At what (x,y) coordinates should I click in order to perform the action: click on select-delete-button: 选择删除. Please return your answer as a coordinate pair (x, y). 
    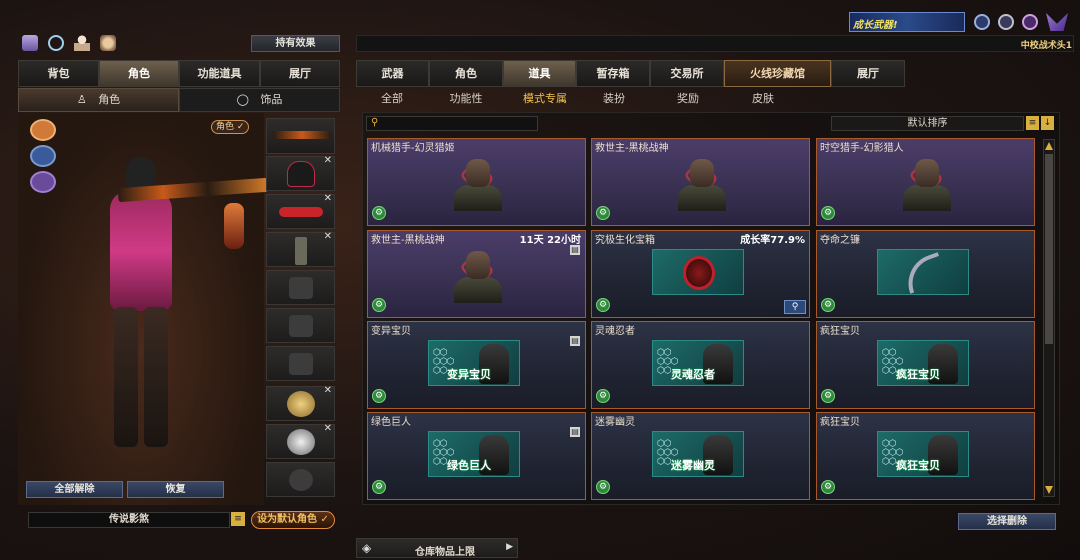
    Looking at the image, I should click on (1007, 521).